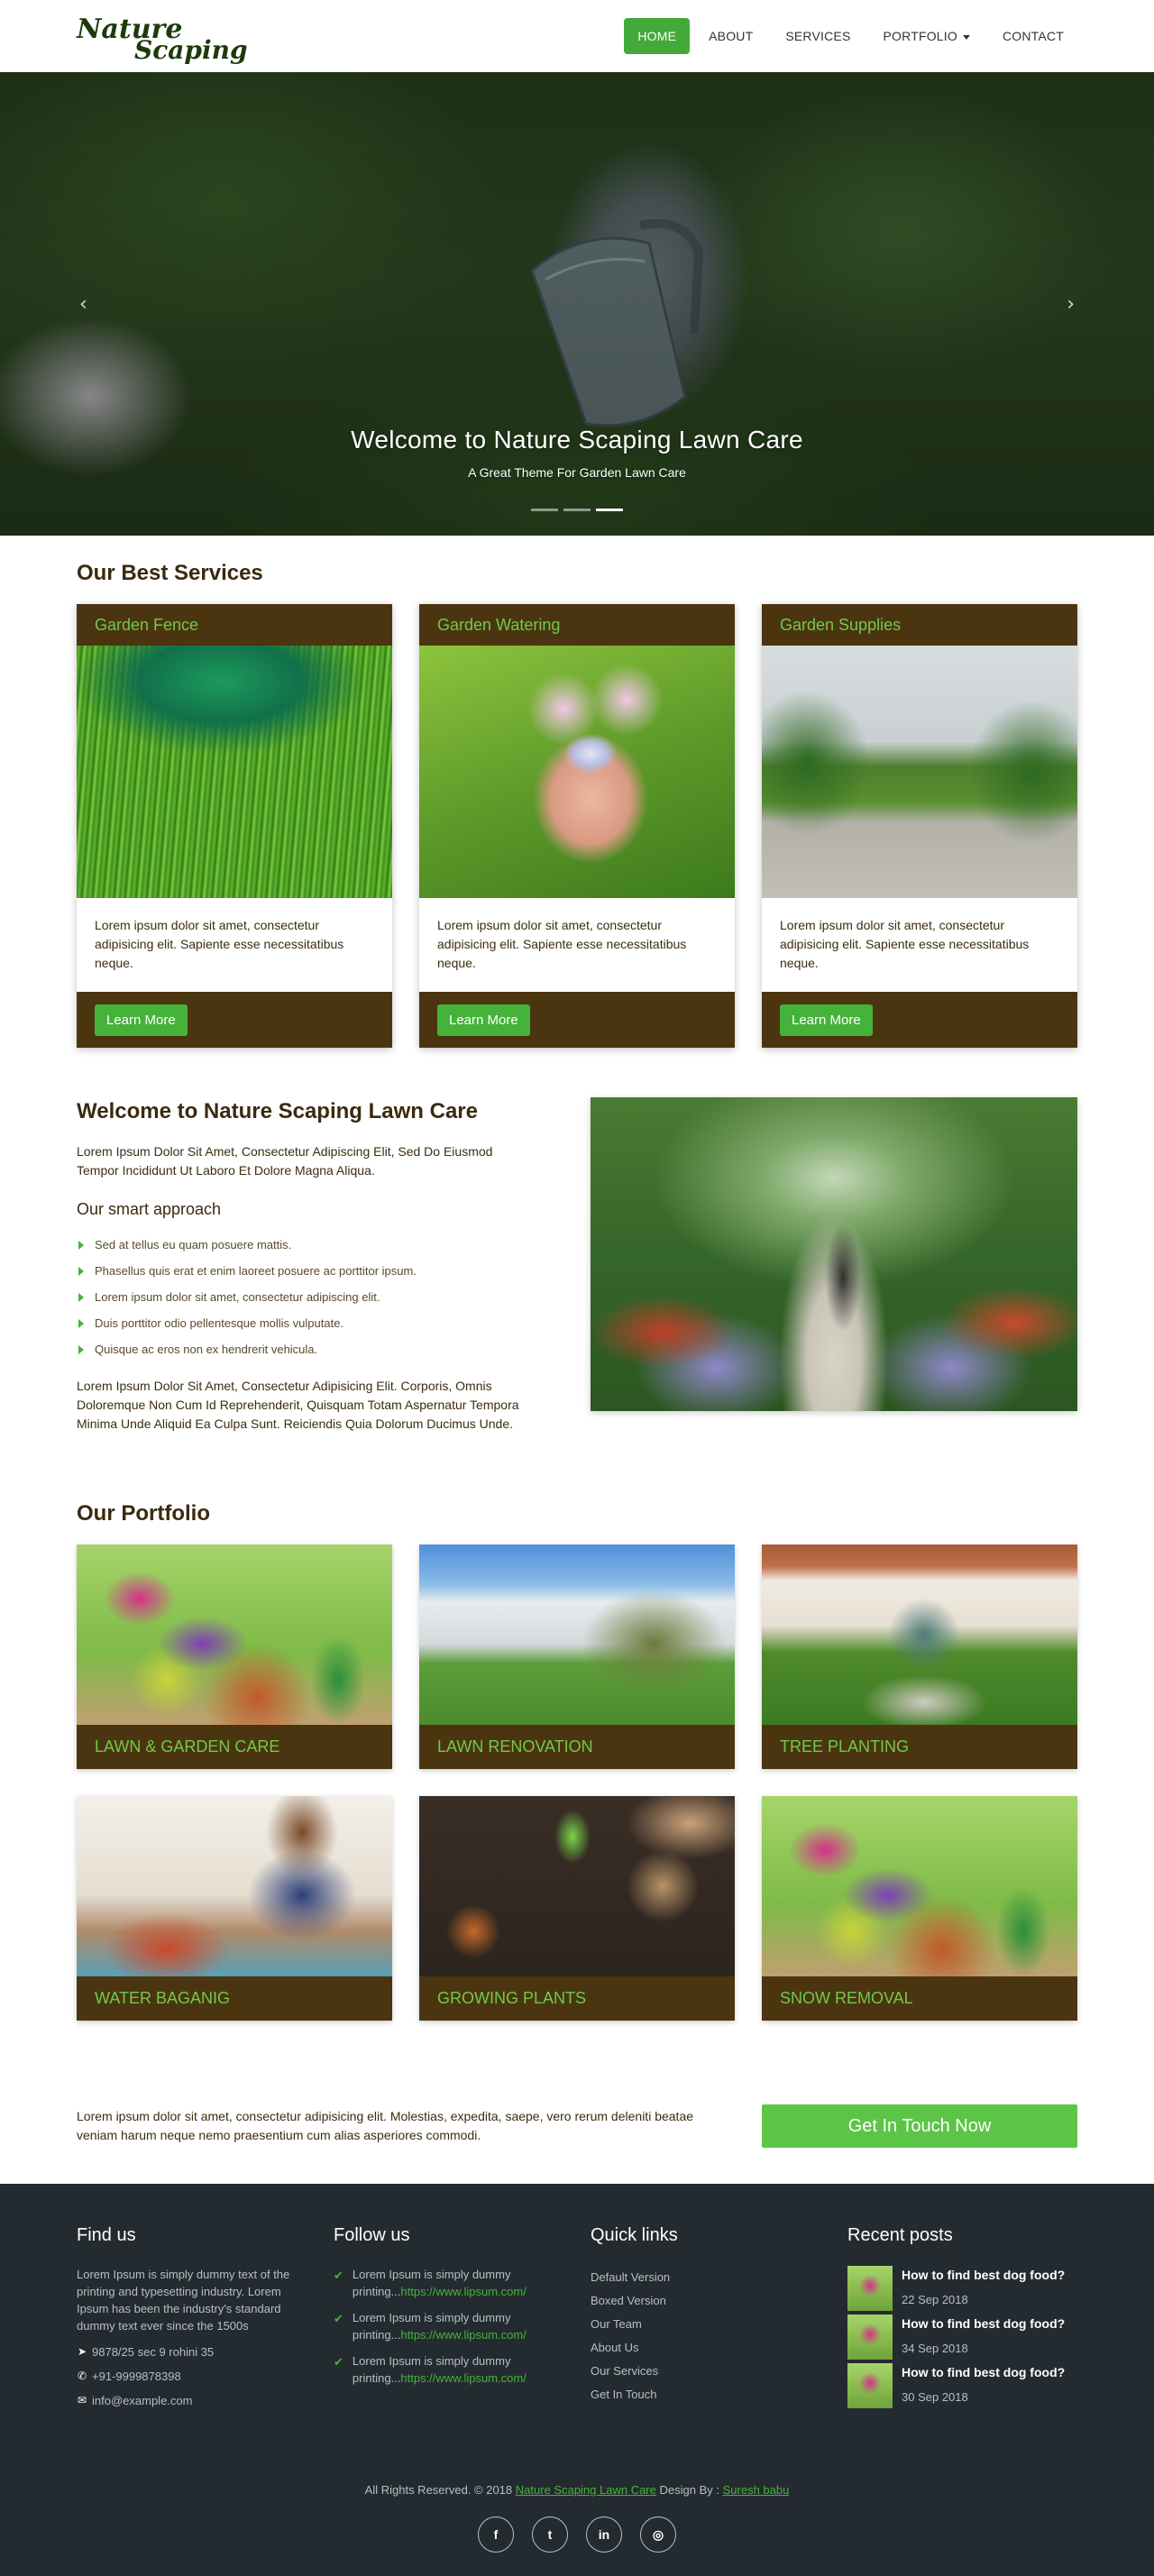 This screenshot has width=1154, height=2576. What do you see at coordinates (577, 440) in the screenshot?
I see `hero-title: Welcome to Nature Scaping Lawn Care` at bounding box center [577, 440].